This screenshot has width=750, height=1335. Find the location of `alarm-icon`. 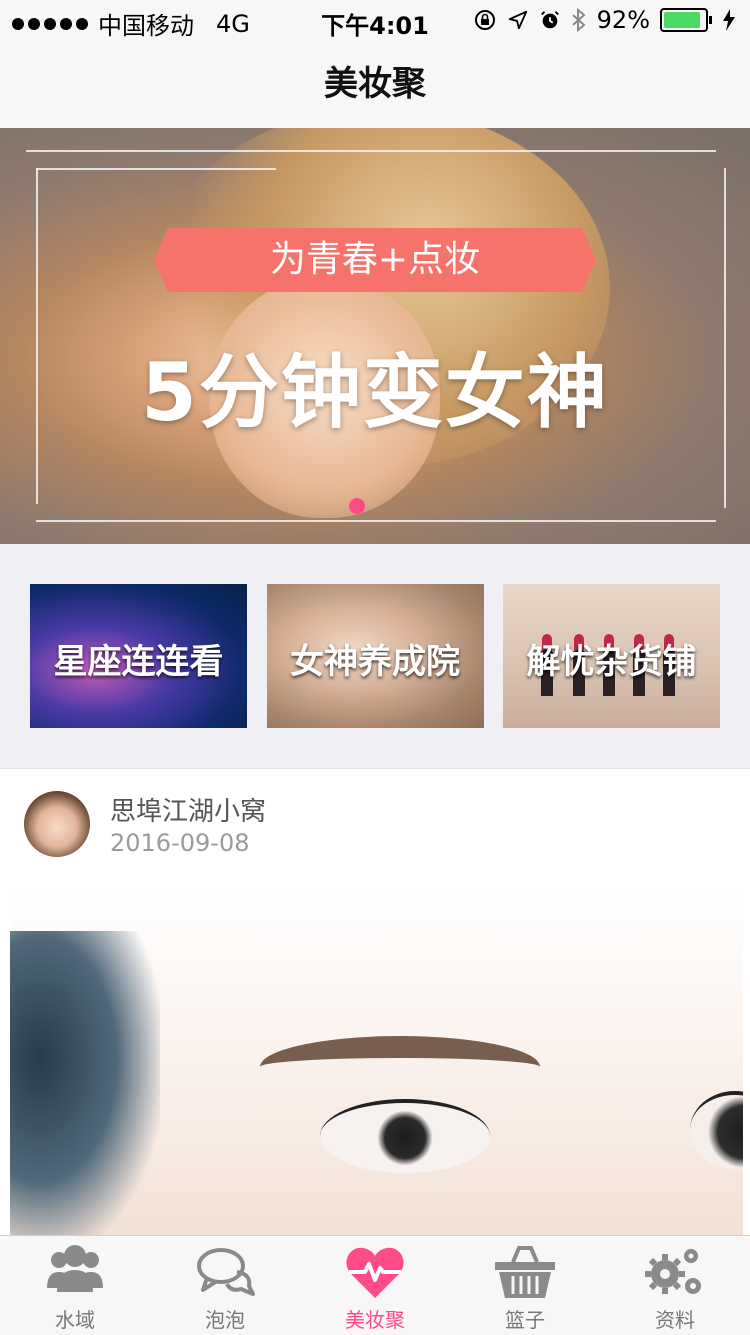

alarm-icon is located at coordinates (549, 20).